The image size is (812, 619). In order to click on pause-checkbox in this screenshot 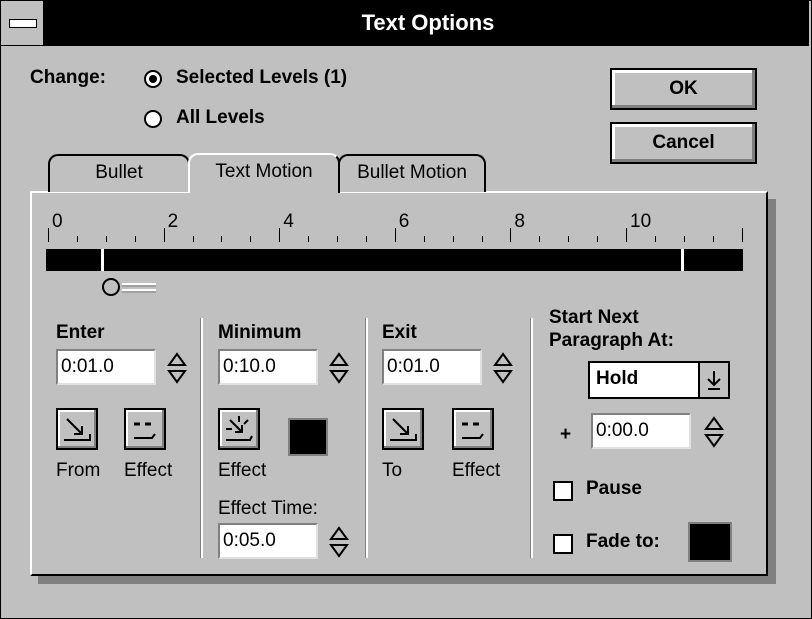, I will do `click(563, 491)`.